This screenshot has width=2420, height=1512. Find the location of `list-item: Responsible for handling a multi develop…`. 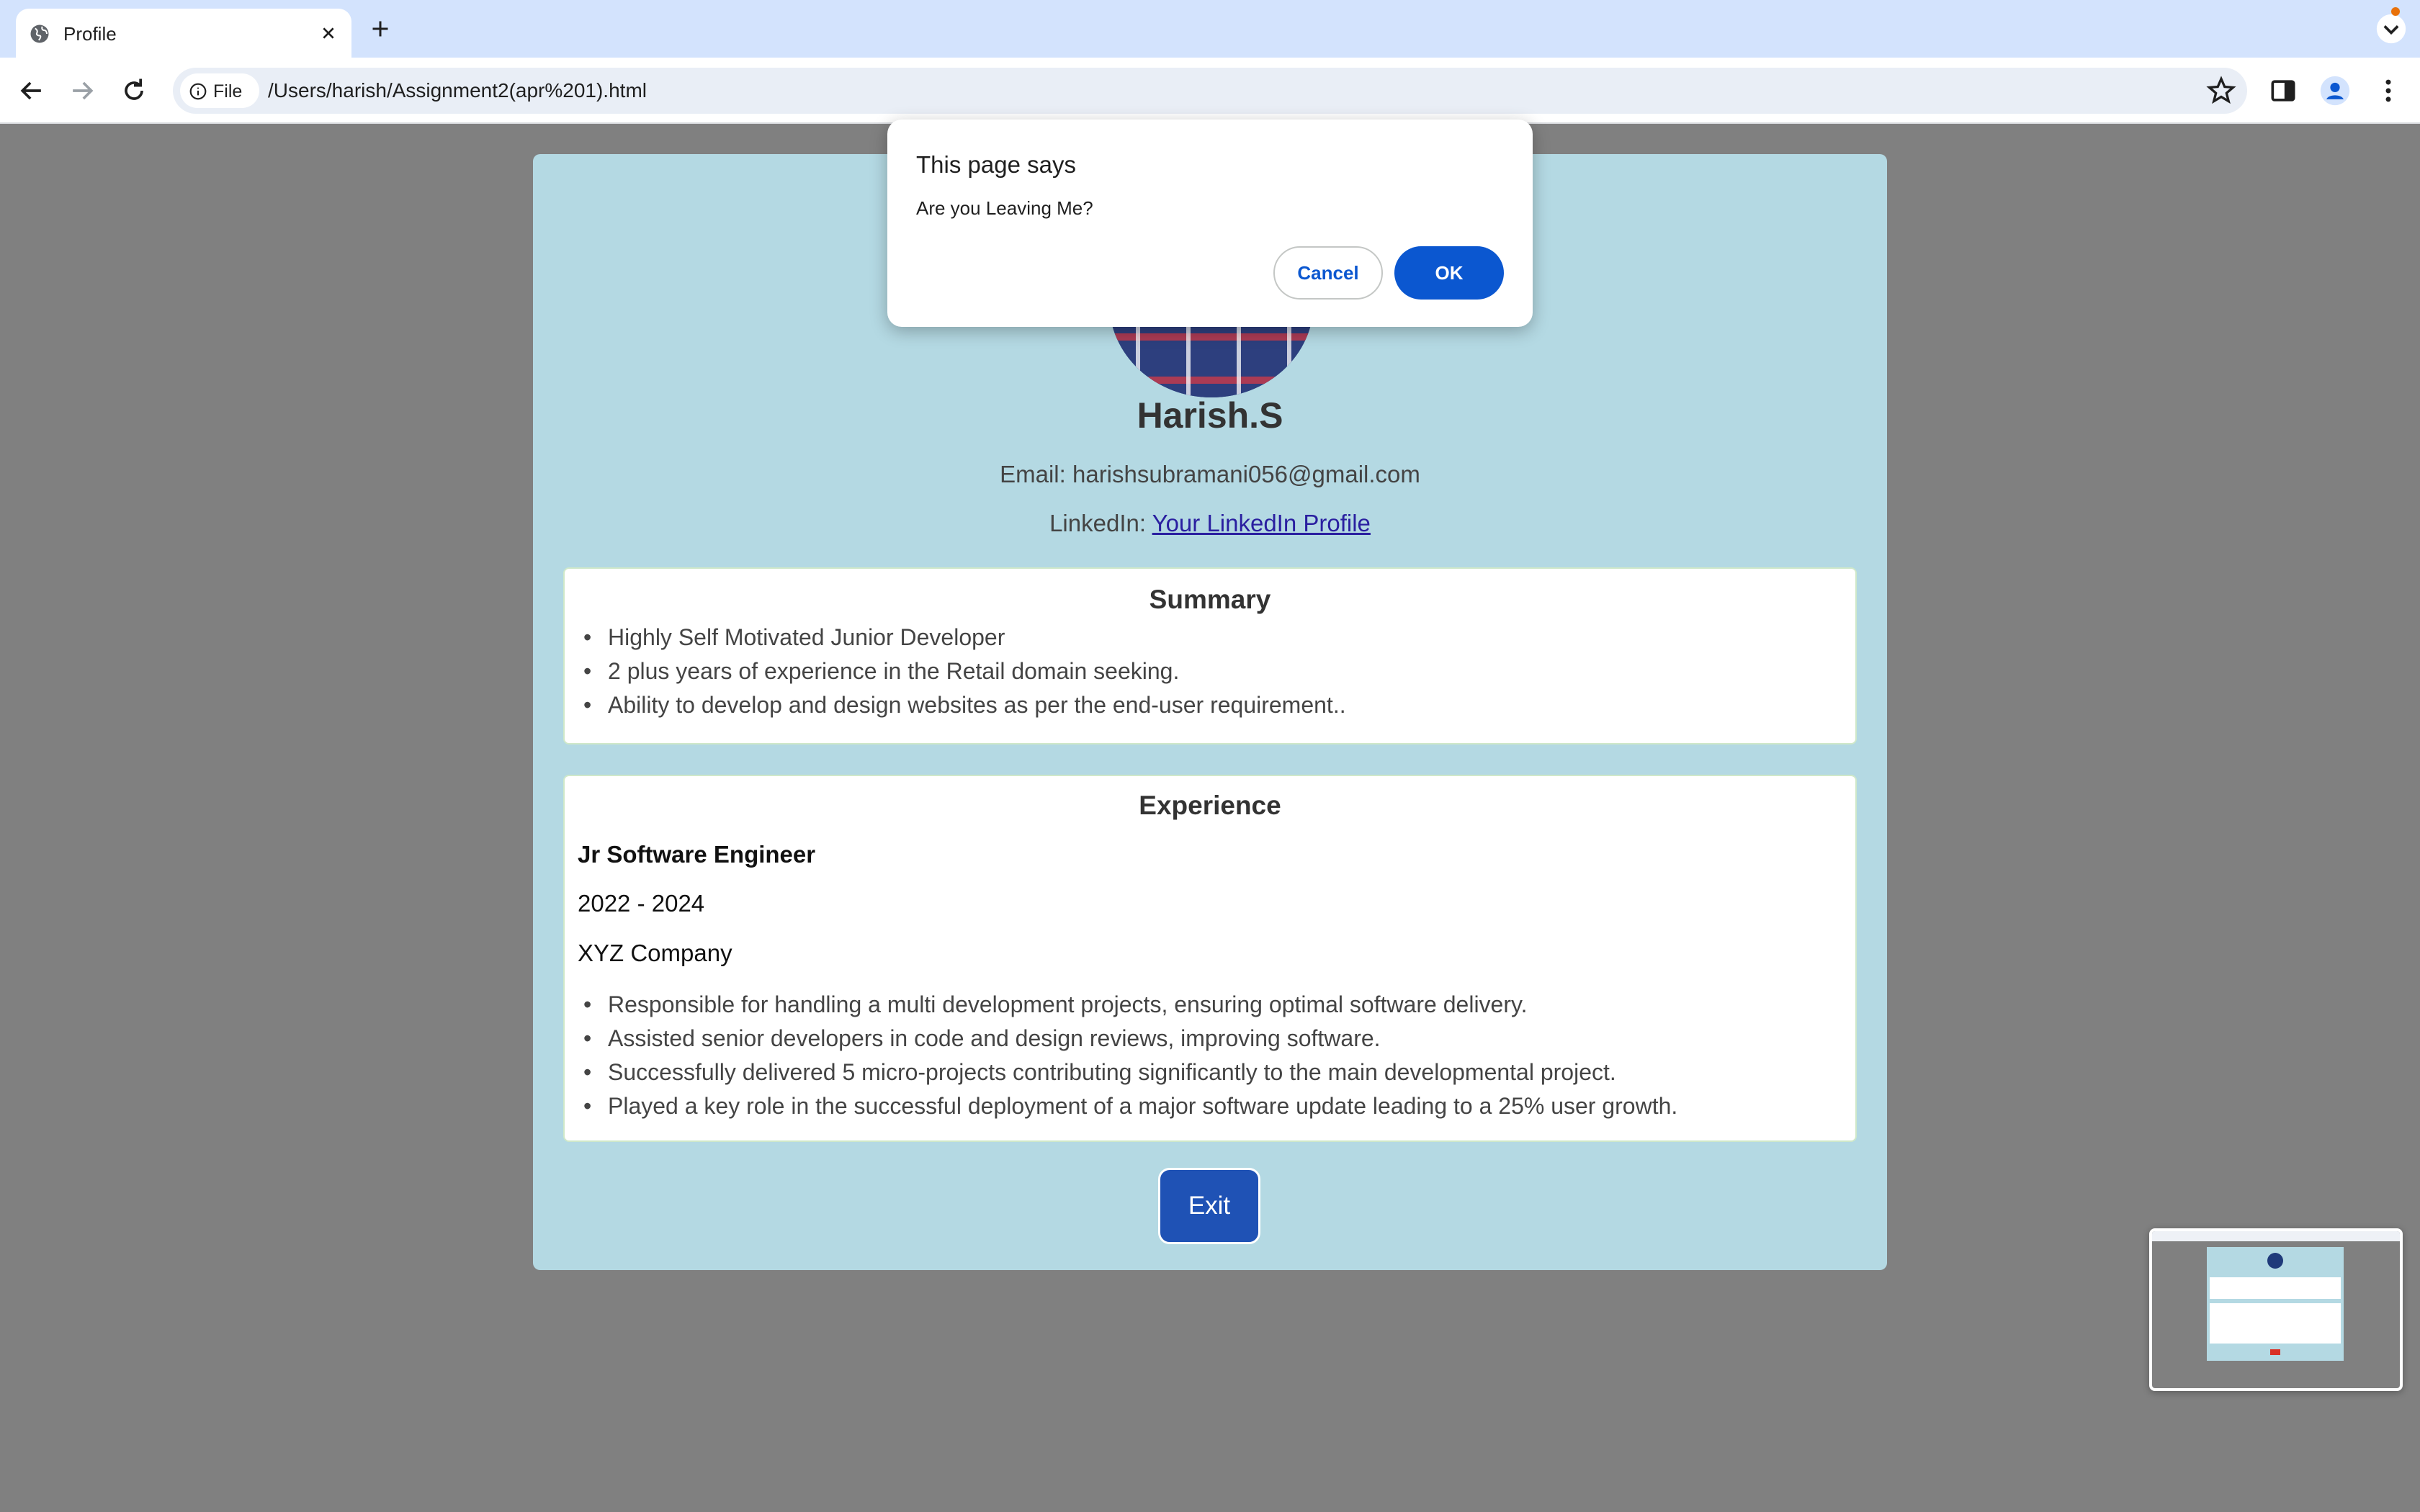

list-item: Responsible for handling a multi develop… is located at coordinates (1126, 1005).